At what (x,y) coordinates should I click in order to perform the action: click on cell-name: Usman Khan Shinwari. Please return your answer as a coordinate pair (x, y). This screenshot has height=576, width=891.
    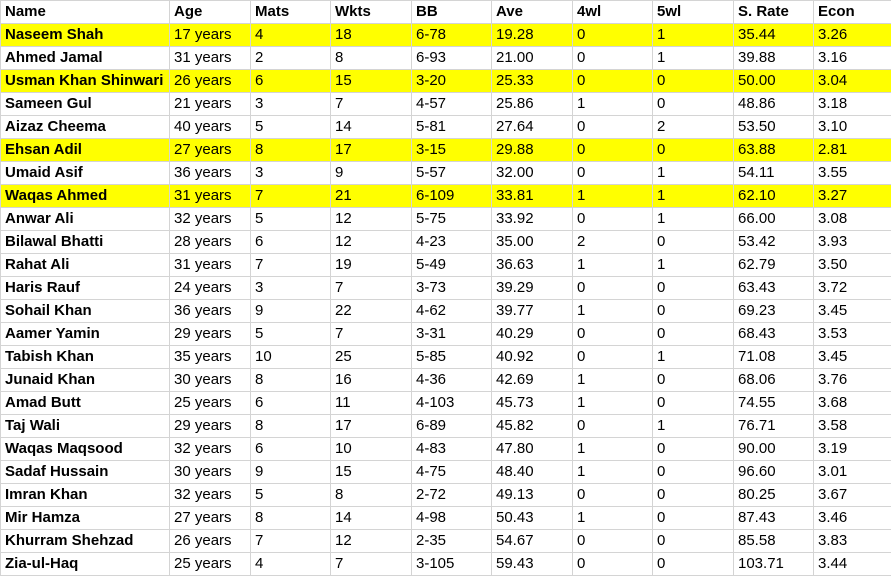
    Looking at the image, I should click on (85, 81).